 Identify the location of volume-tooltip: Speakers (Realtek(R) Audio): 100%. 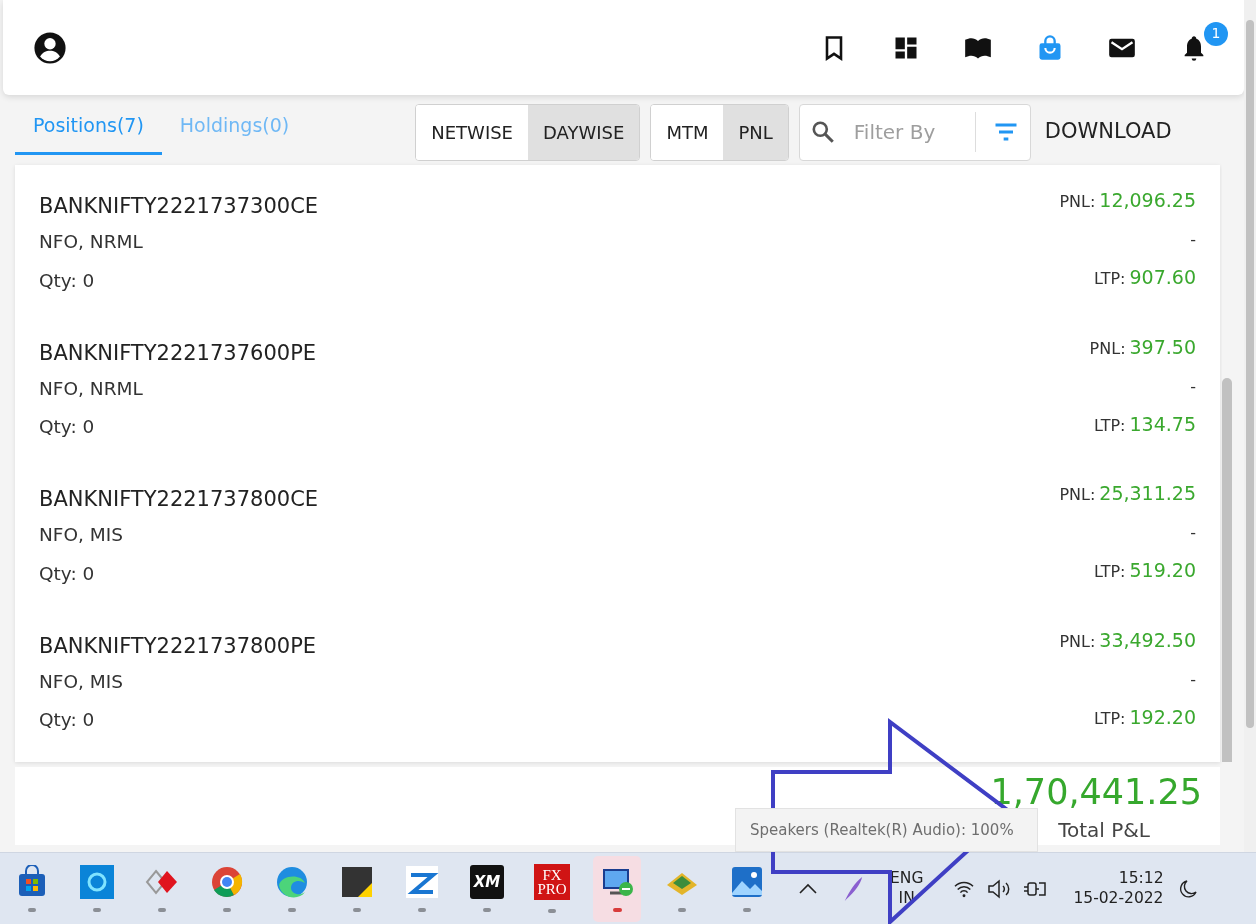
(886, 830).